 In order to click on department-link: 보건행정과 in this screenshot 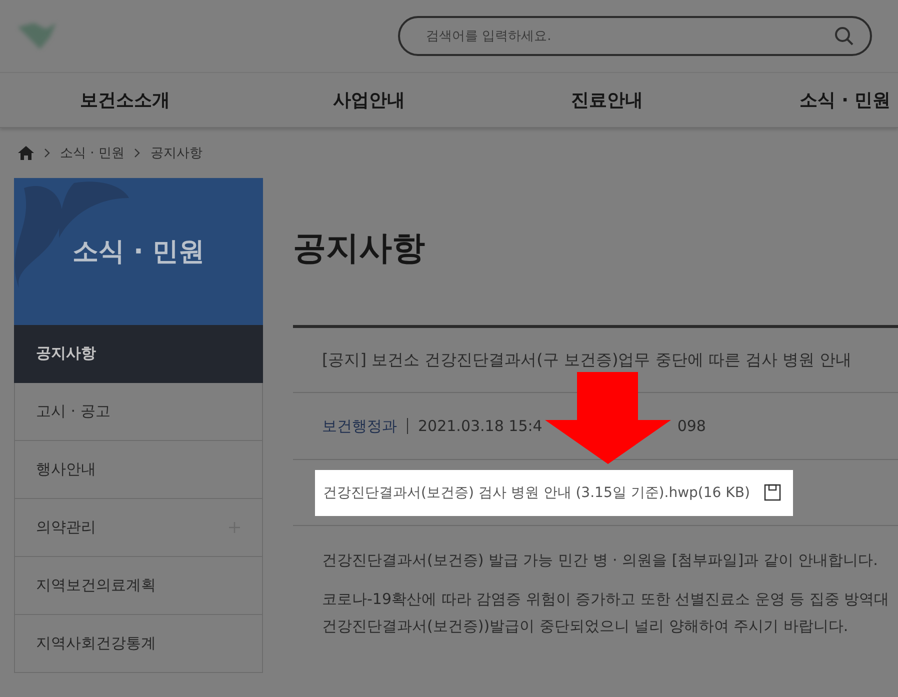, I will do `click(359, 426)`.